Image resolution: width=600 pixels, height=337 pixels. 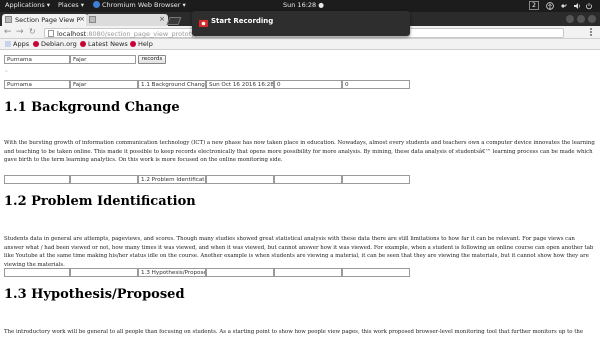 I want to click on last-name-input: Fajar, so click(x=103, y=59).